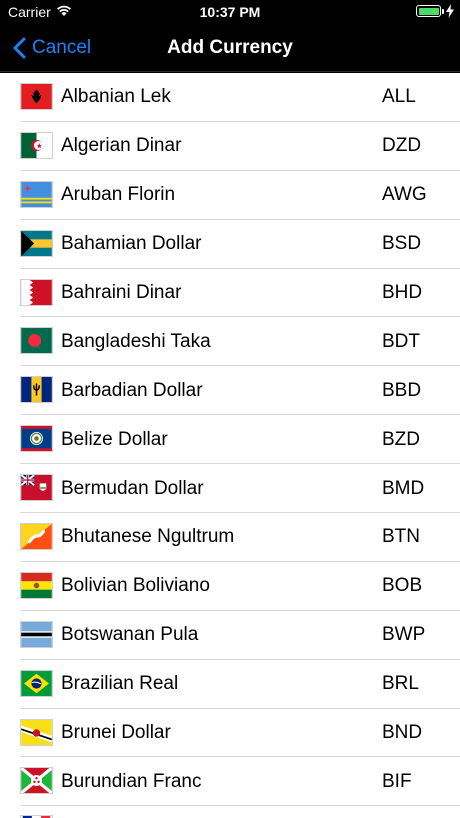 This screenshot has width=460, height=818. What do you see at coordinates (62, 47) in the screenshot?
I see `cancel-label: Cancel` at bounding box center [62, 47].